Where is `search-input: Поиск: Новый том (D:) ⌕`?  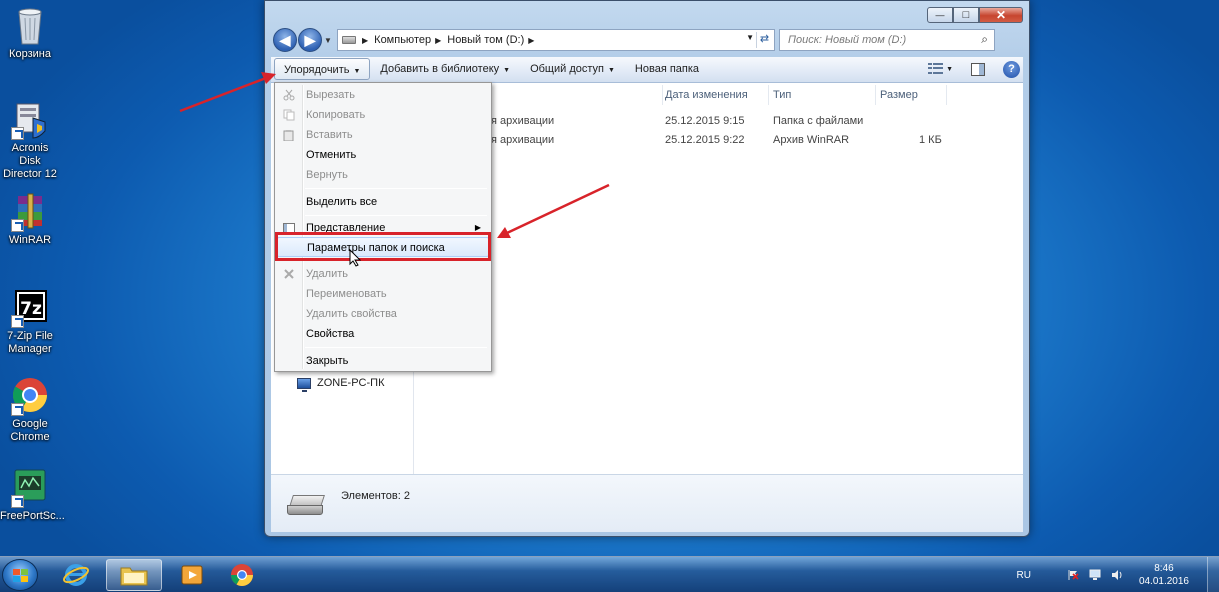
search-input: Поиск: Новый том (D:) ⌕ is located at coordinates (887, 40).